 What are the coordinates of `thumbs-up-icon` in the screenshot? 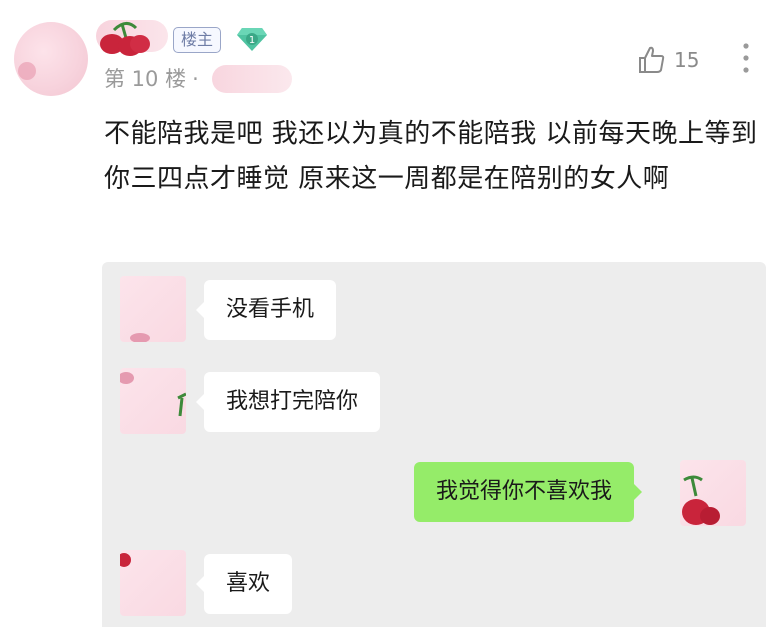 It's located at (651, 60).